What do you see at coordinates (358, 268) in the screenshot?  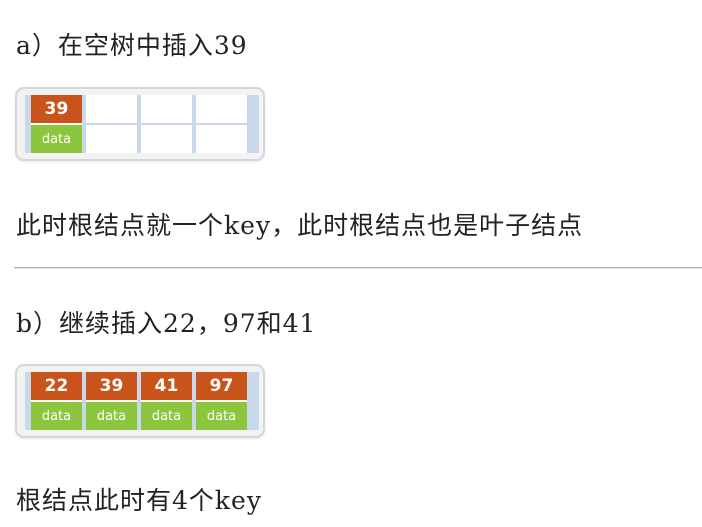 I see `section-divider` at bounding box center [358, 268].